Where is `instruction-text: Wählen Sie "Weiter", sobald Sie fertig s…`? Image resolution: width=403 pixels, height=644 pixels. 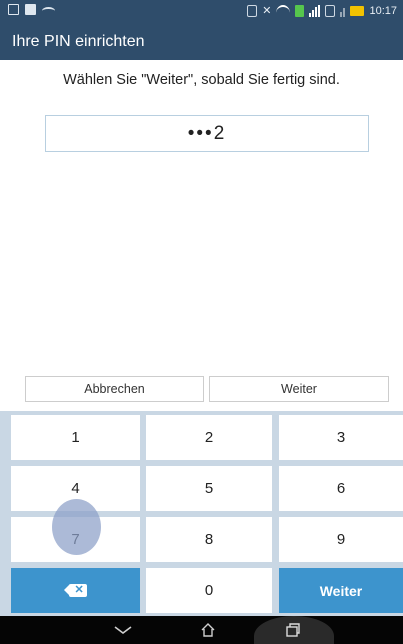 instruction-text: Wählen Sie "Weiter", sobald Sie fertig s… is located at coordinates (201, 80).